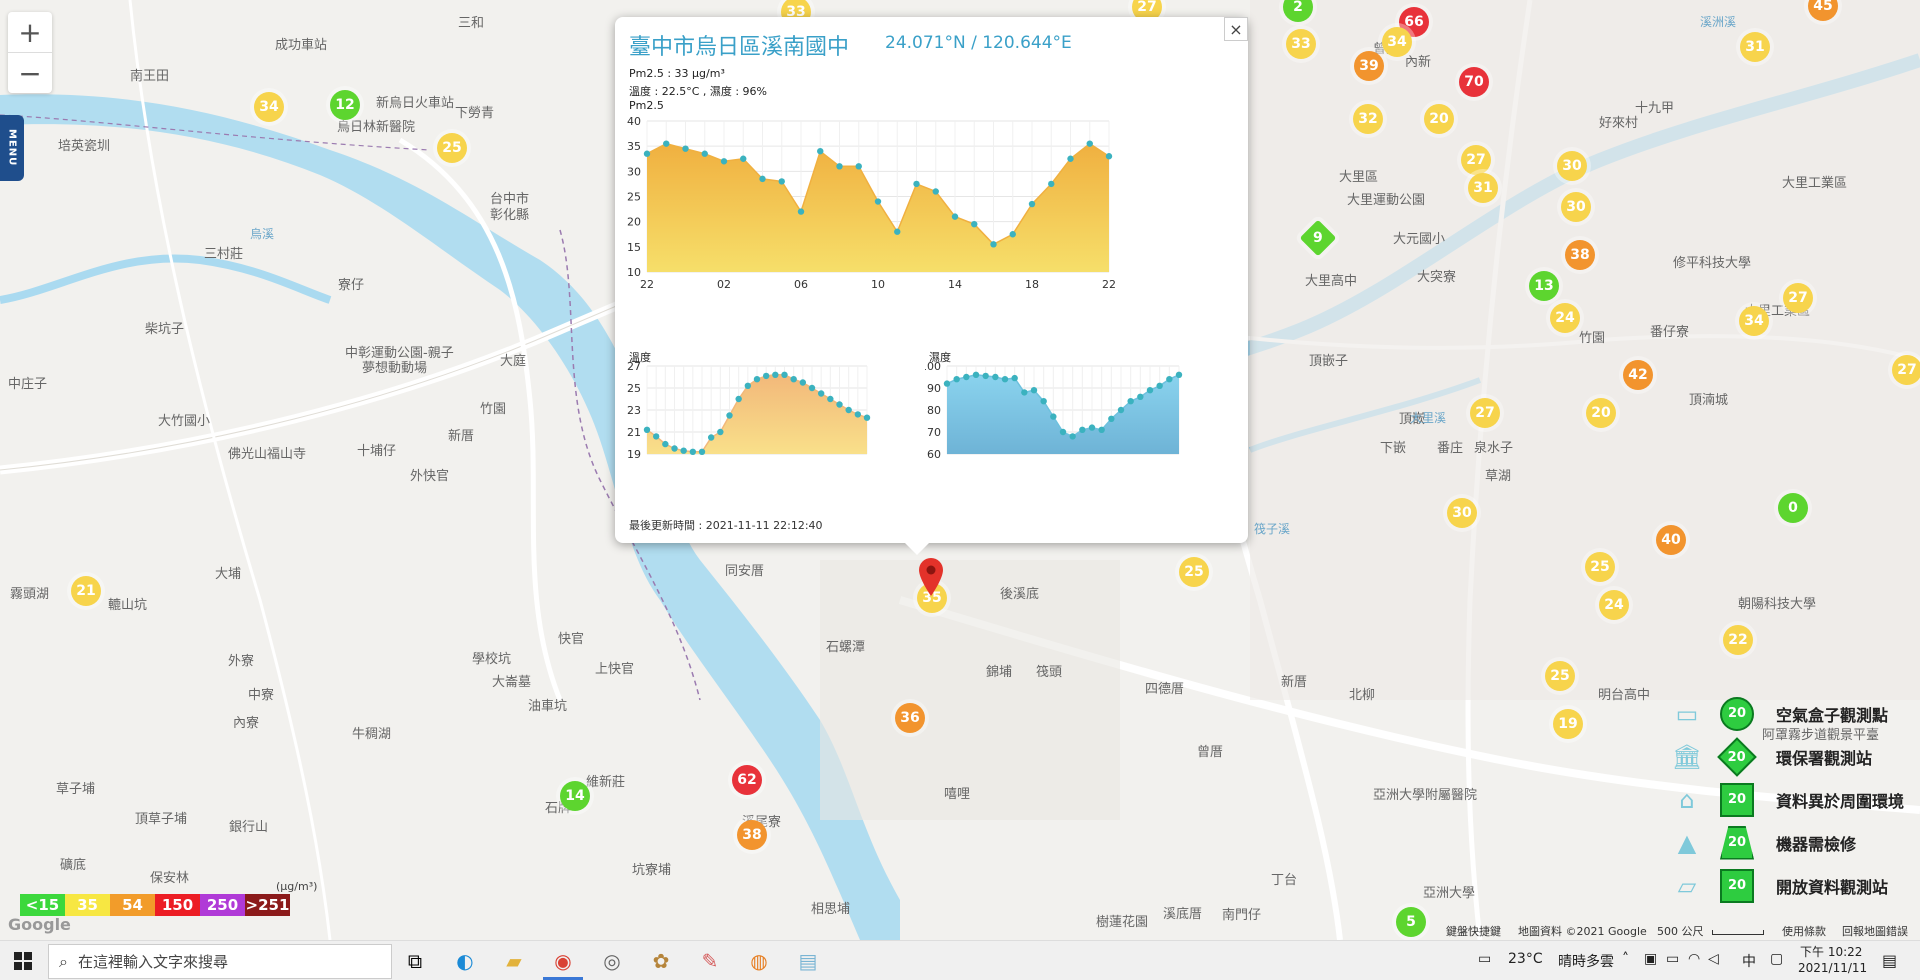 This screenshot has height=980, width=1920. What do you see at coordinates (1301, 44) in the screenshot?
I see `sensor-marker: 33` at bounding box center [1301, 44].